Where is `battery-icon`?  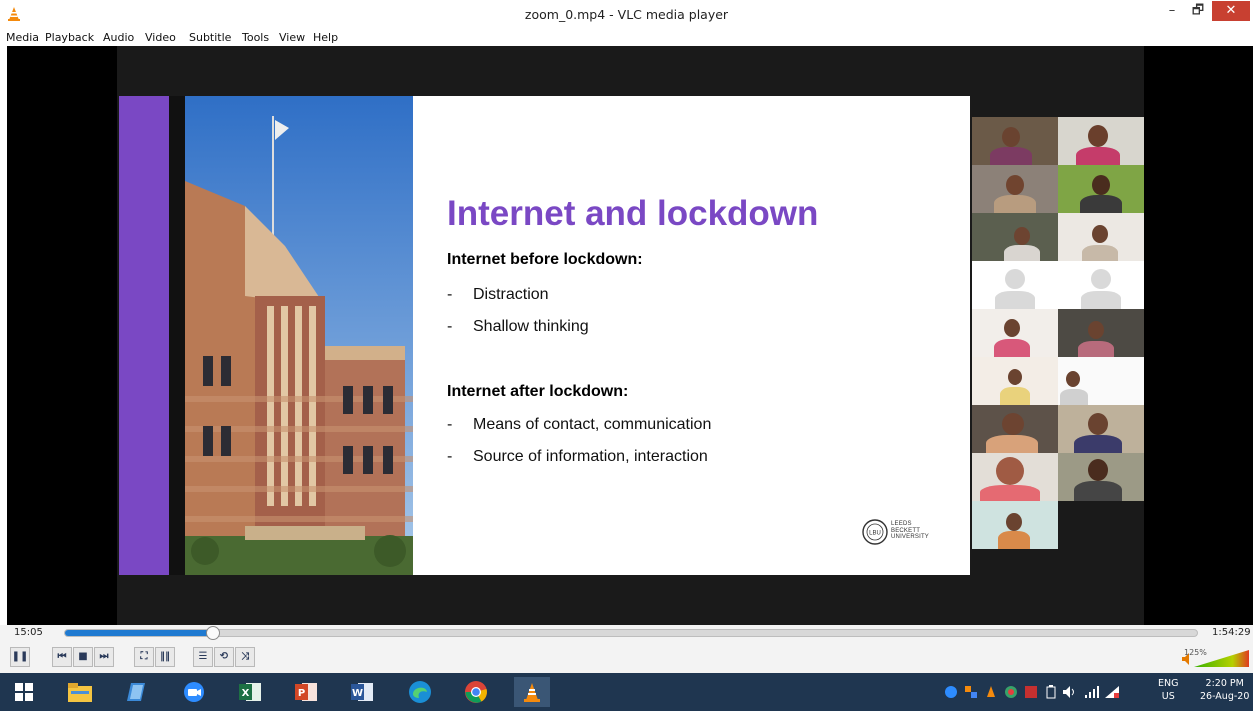 battery-icon is located at coordinates (1051, 692).